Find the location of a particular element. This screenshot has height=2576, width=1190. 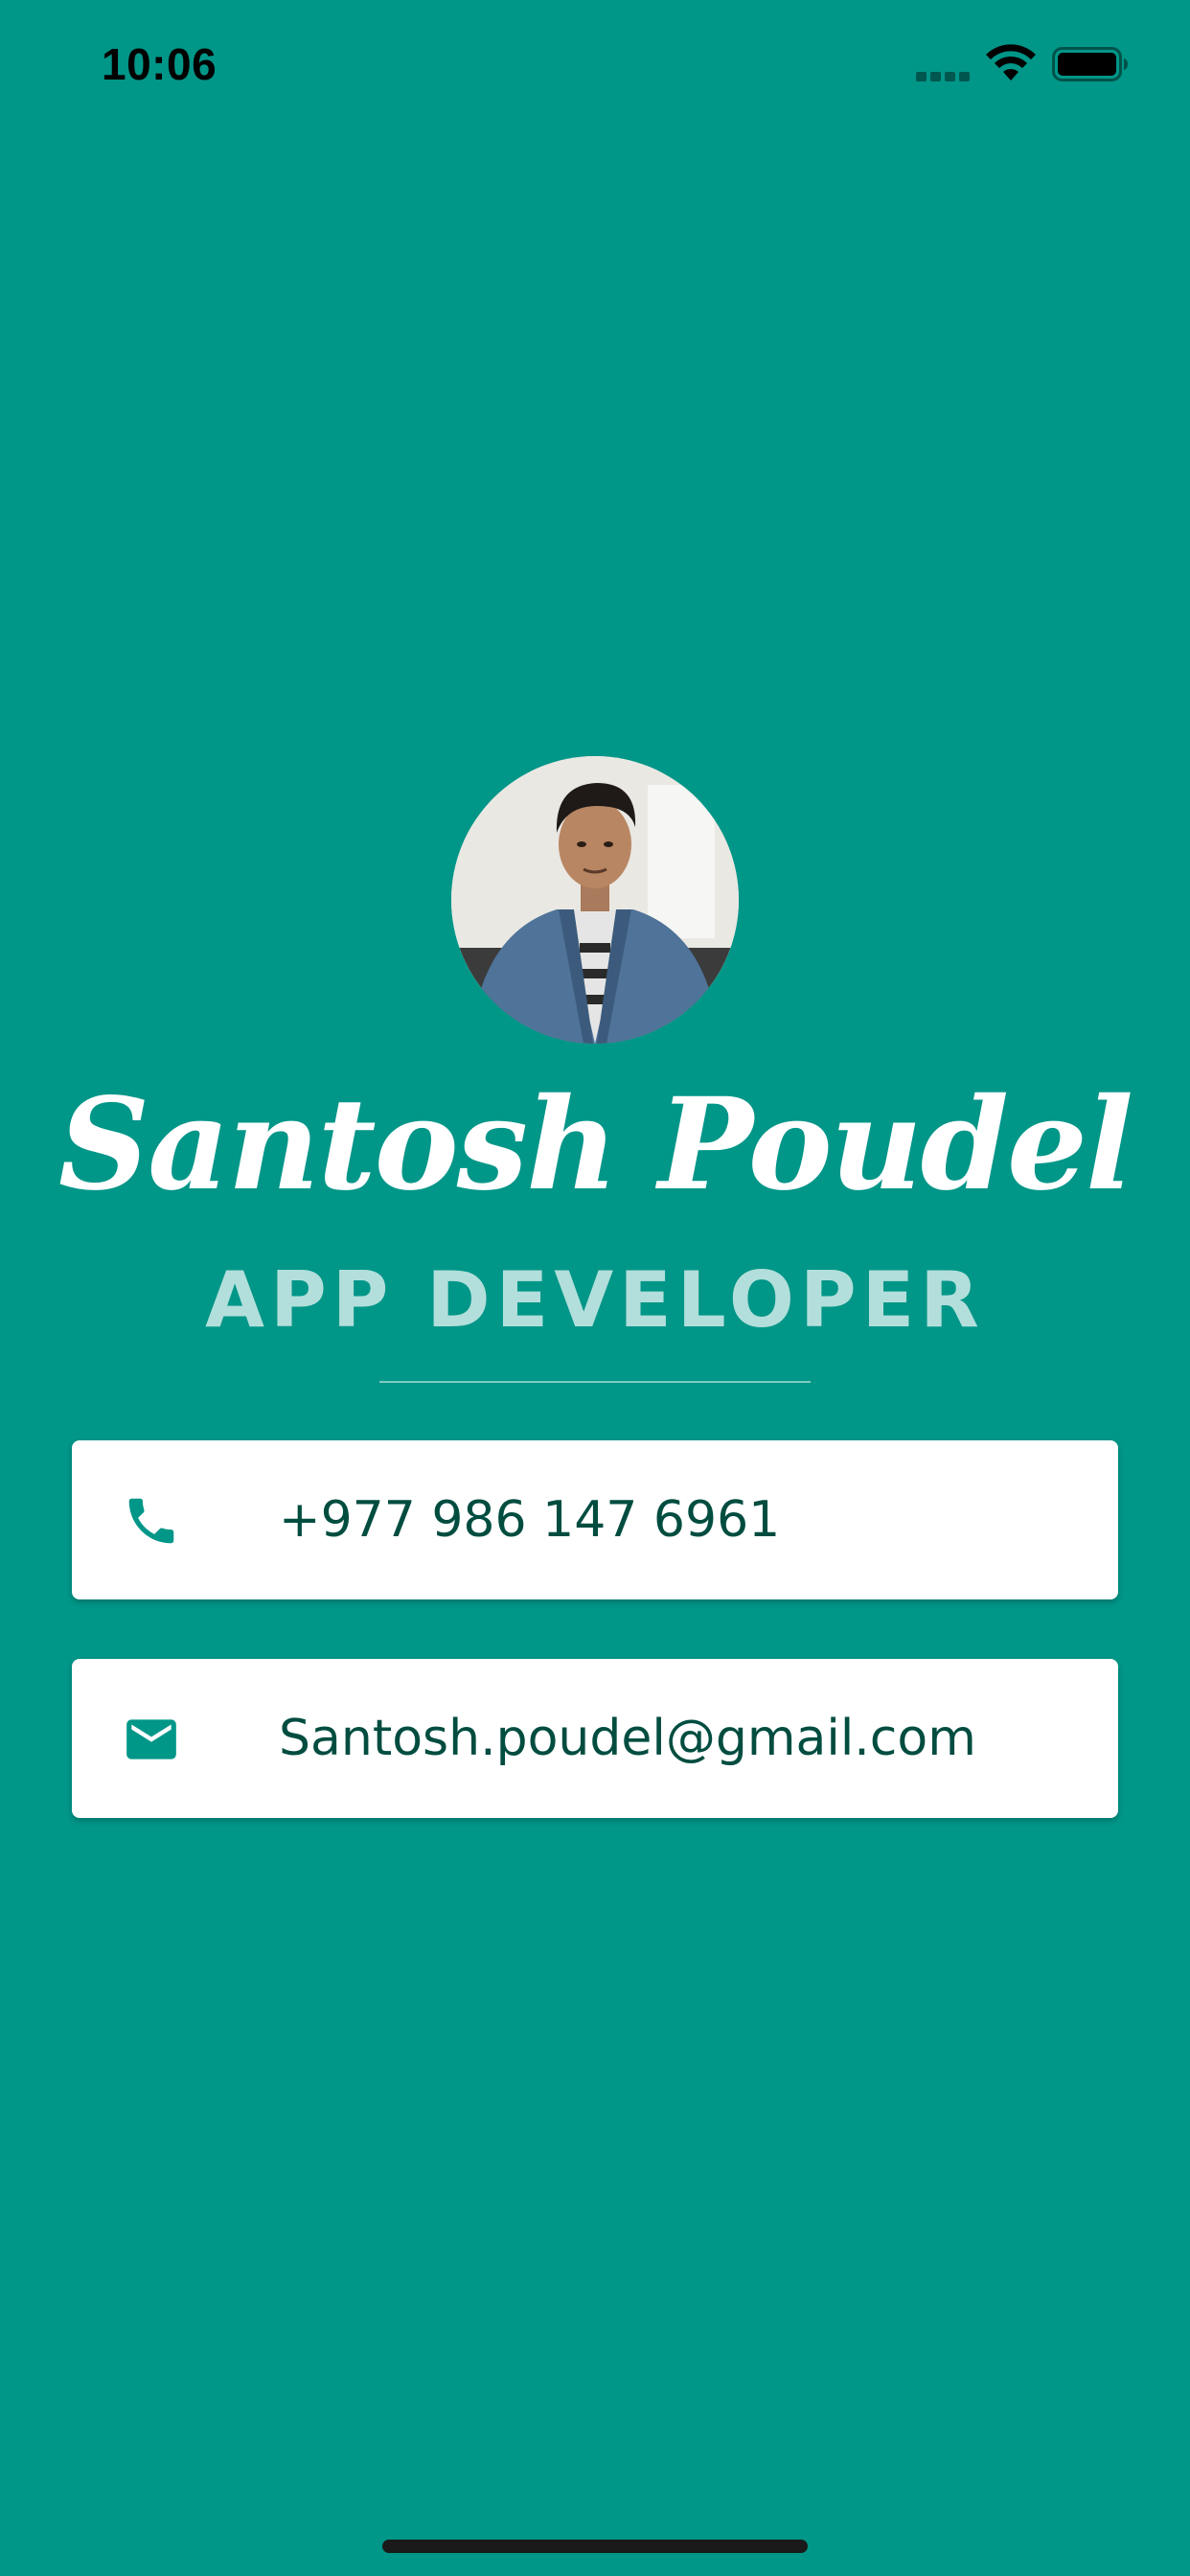

email-address: Santosh.poudel@gmail.com is located at coordinates (627, 1738).